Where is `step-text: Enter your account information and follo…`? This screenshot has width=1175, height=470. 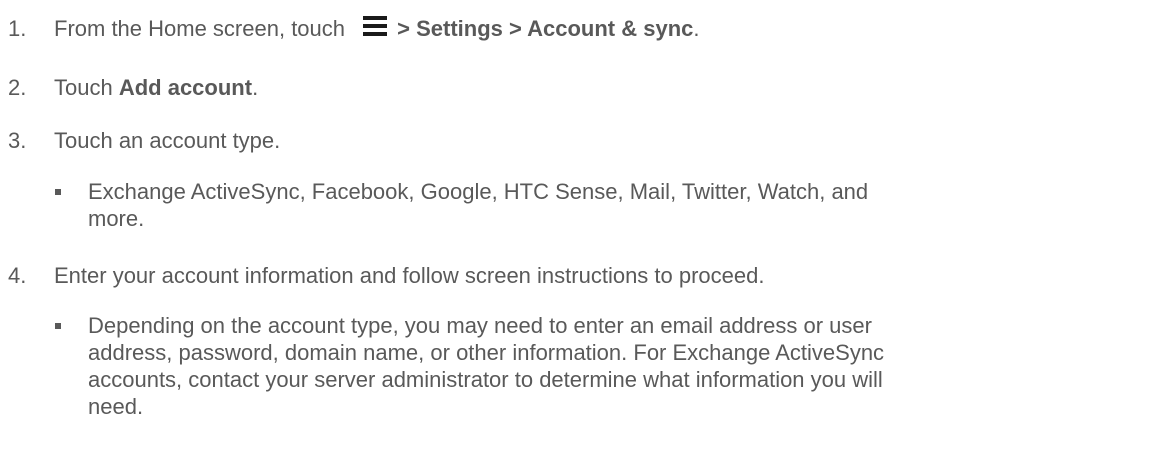 step-text: Enter your account information and follo… is located at coordinates (409, 275).